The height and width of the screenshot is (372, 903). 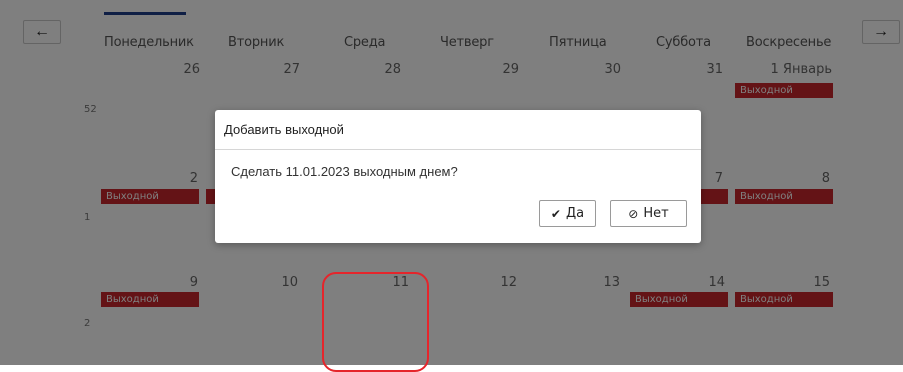 What do you see at coordinates (656, 213) in the screenshot?
I see `no-button-label: Нет` at bounding box center [656, 213].